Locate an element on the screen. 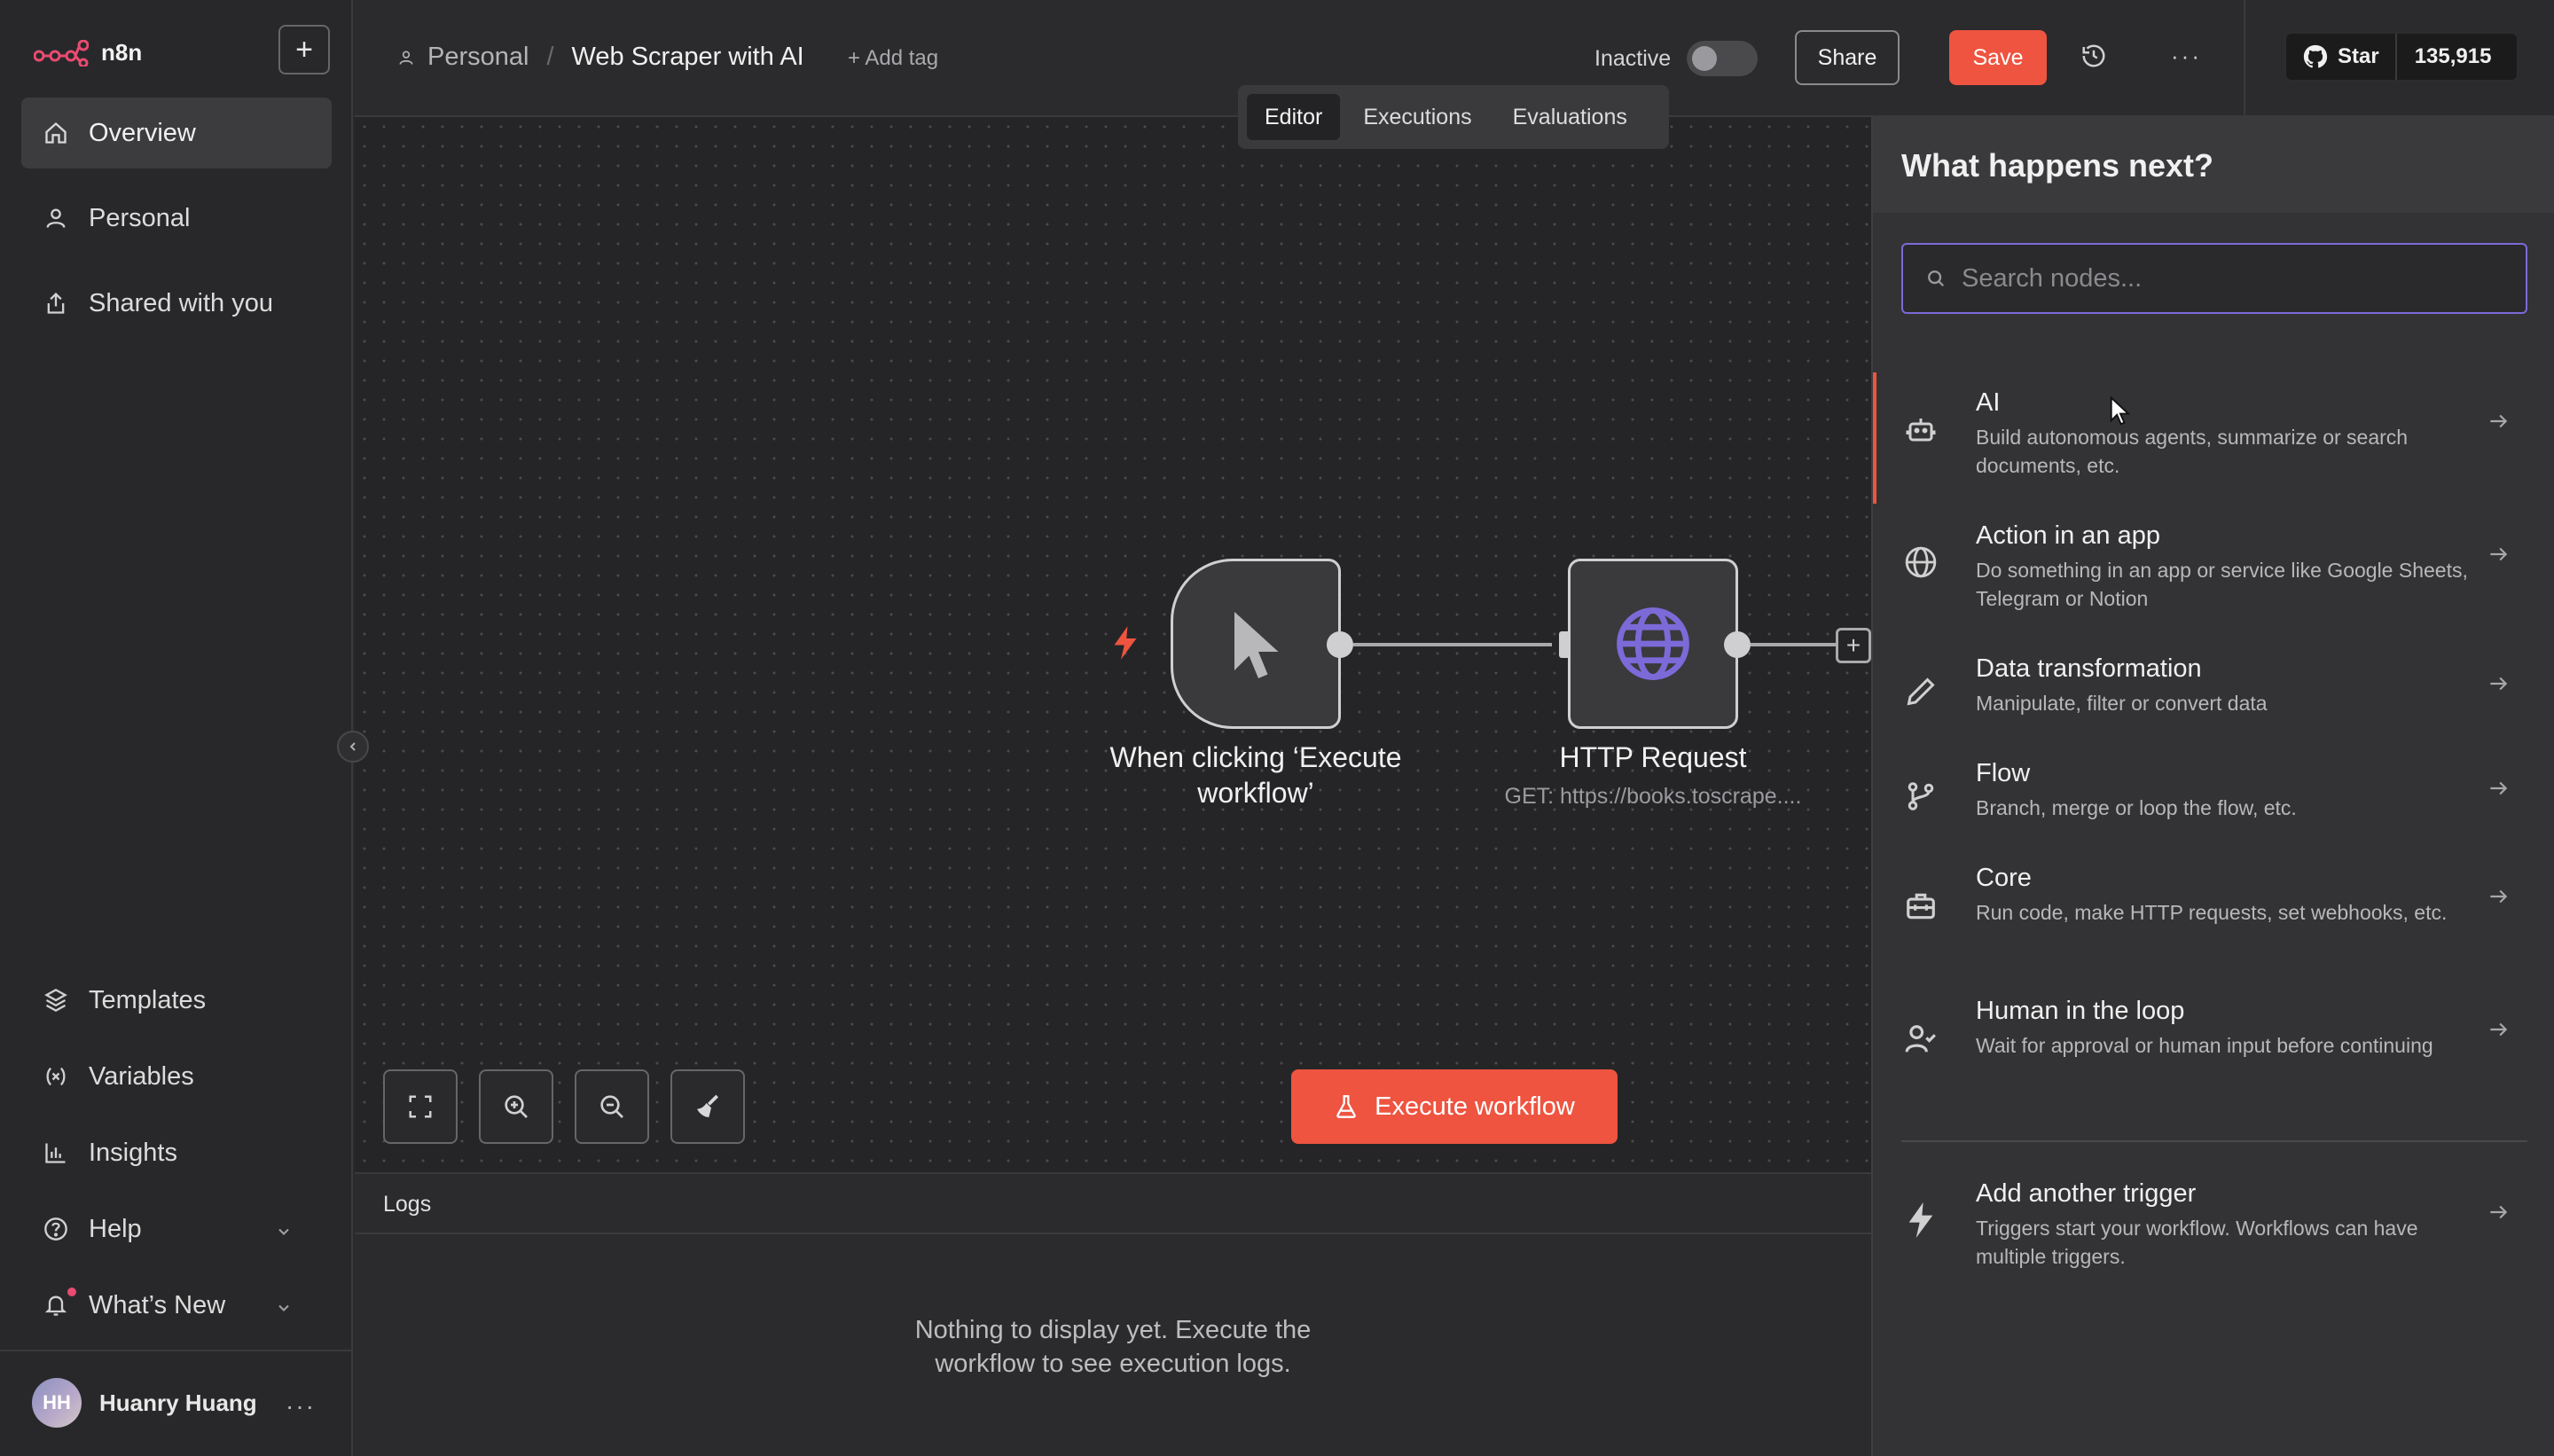 The height and width of the screenshot is (1456, 2554). execute-workflow-button: Execute workflow is located at coordinates (1454, 1106).